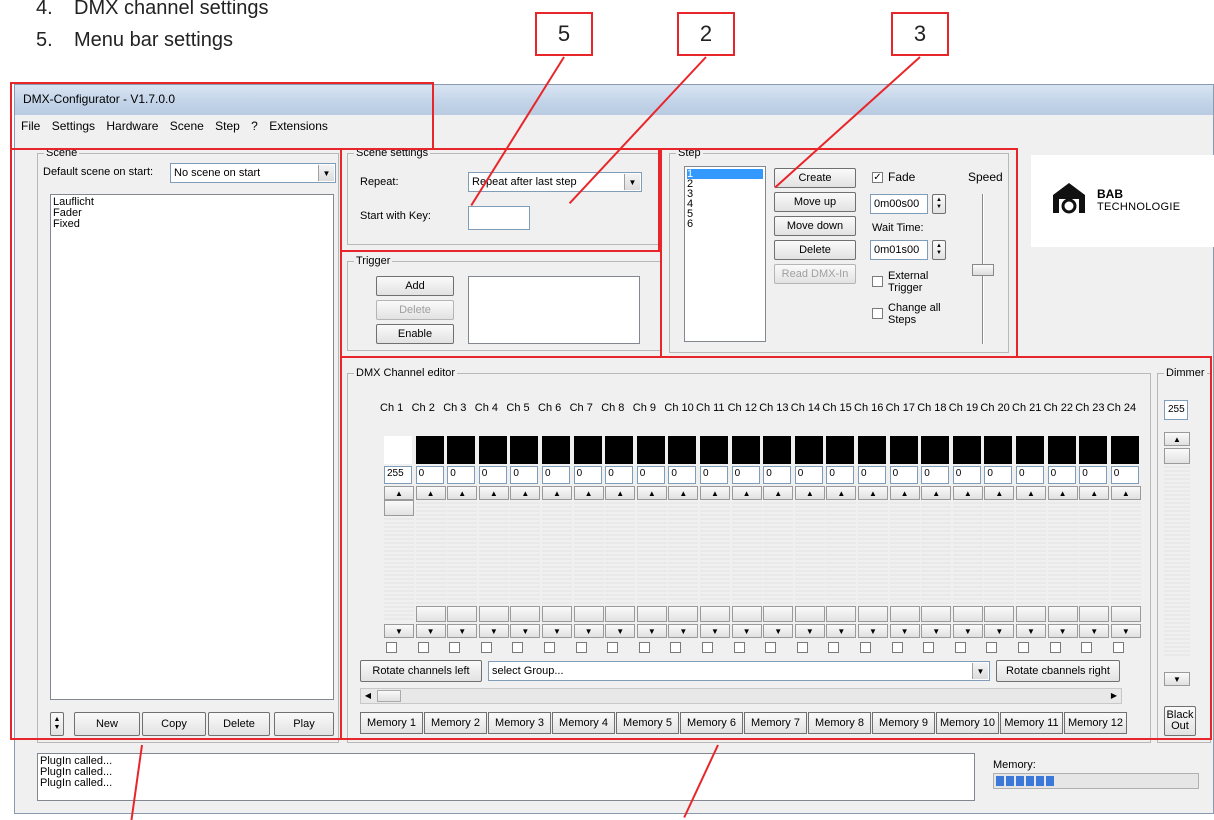 This screenshot has height=820, width=1214. I want to click on dimmer-up-icon: ▲, so click(1177, 439).